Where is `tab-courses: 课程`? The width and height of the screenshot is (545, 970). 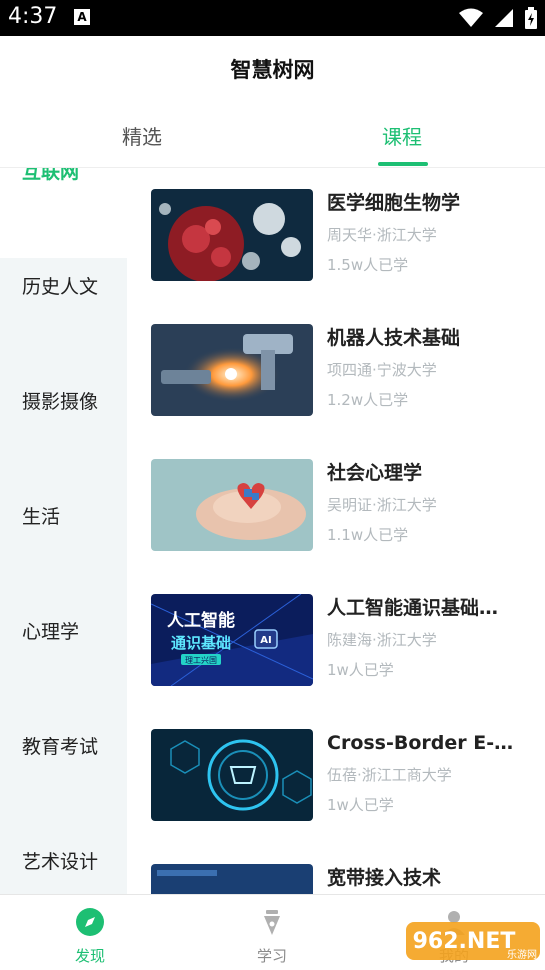
tab-courses: 课程 is located at coordinates (402, 136).